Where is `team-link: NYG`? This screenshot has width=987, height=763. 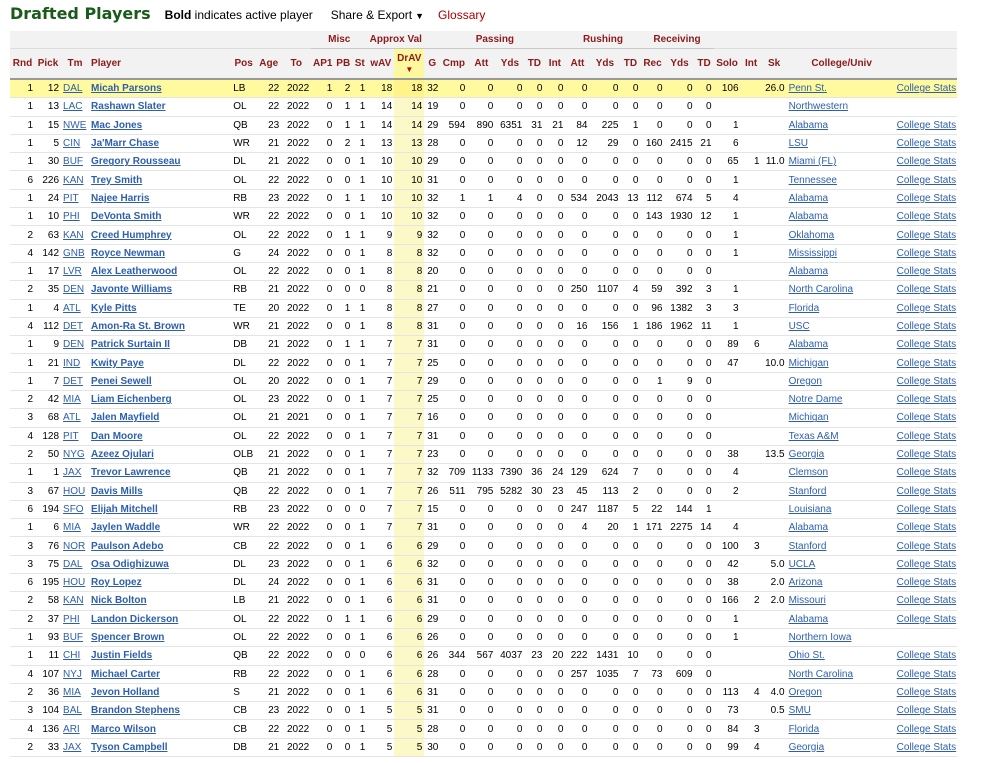 team-link: NYG is located at coordinates (74, 454).